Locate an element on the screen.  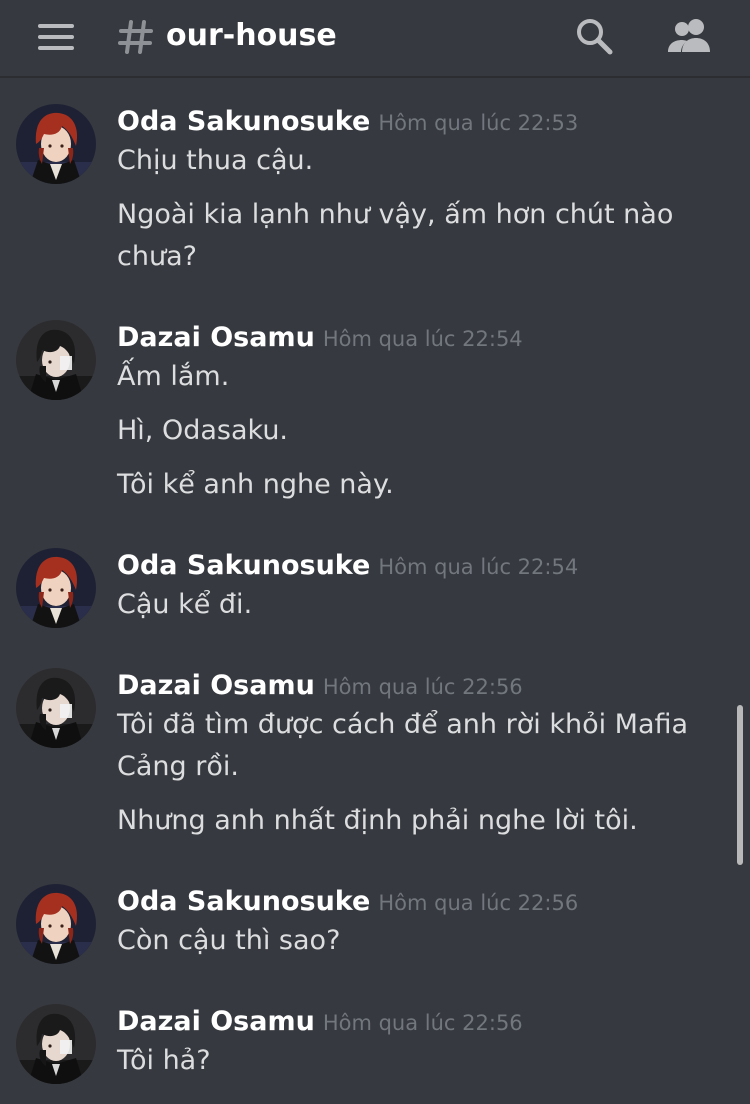
message-text: Chịu thua cậu. is located at coordinates (215, 160).